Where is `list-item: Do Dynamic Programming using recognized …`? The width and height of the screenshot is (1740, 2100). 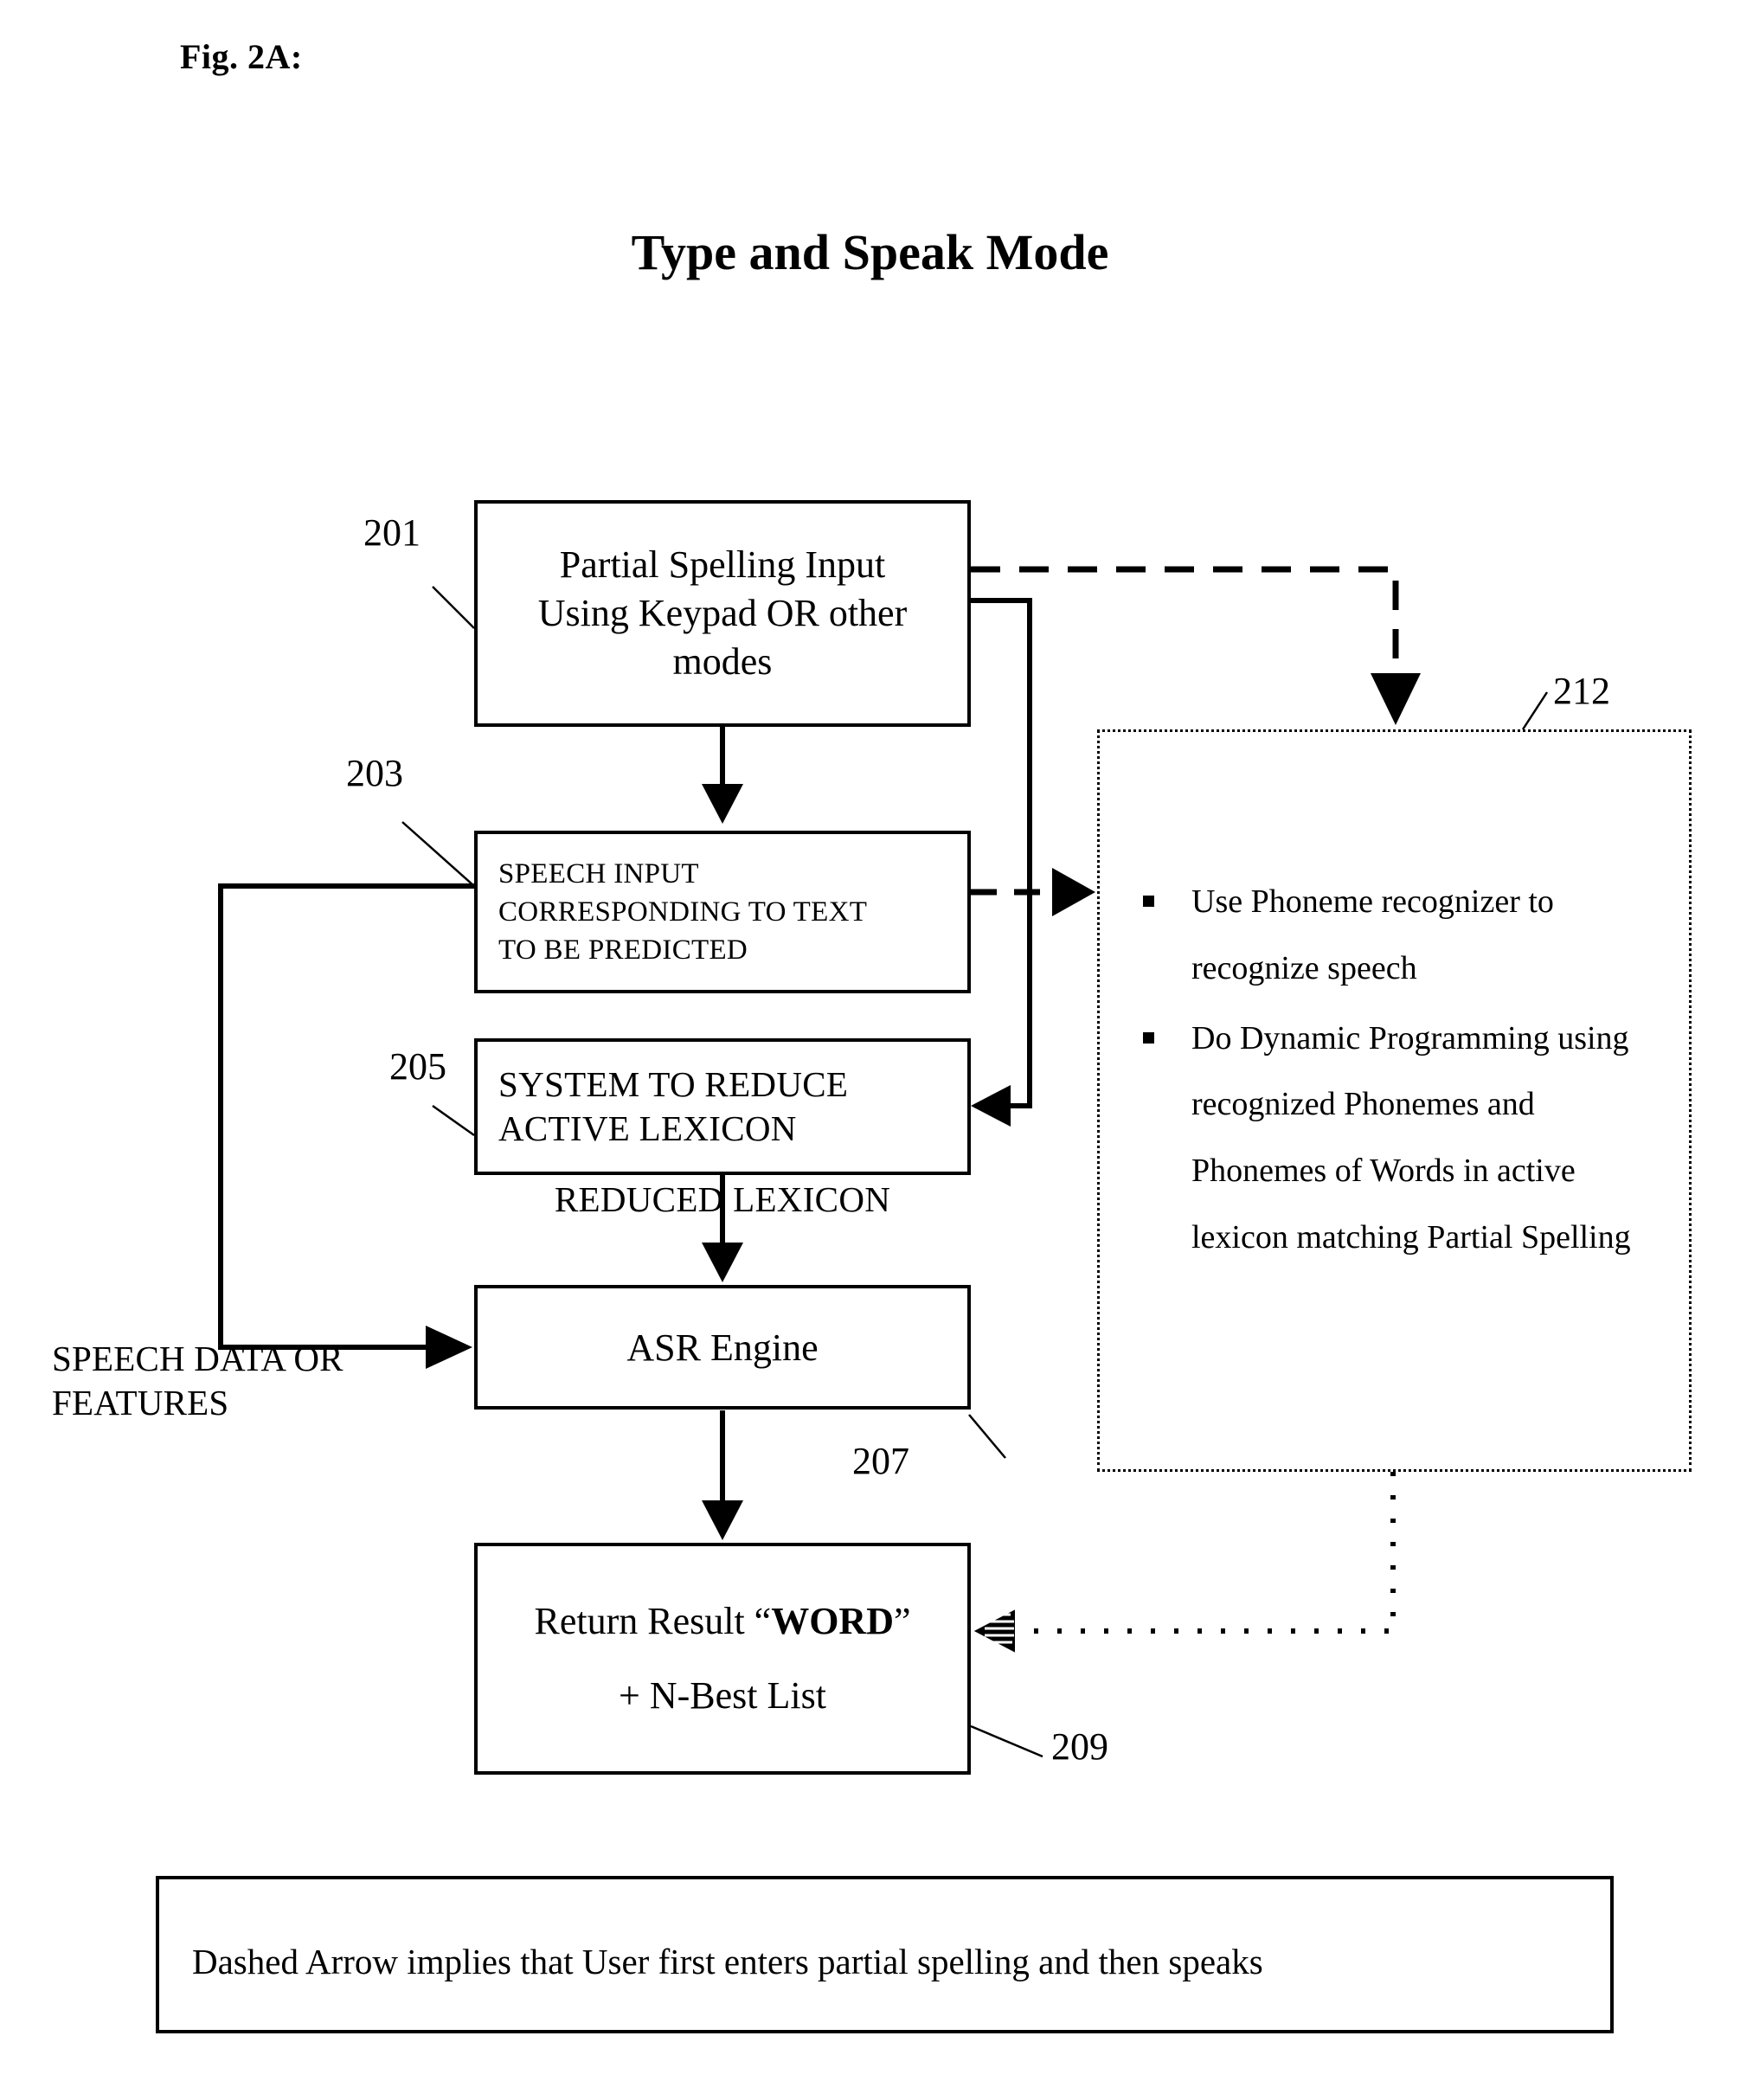
list-item: Do Dynamic Programming using recognized … is located at coordinates (1410, 1138).